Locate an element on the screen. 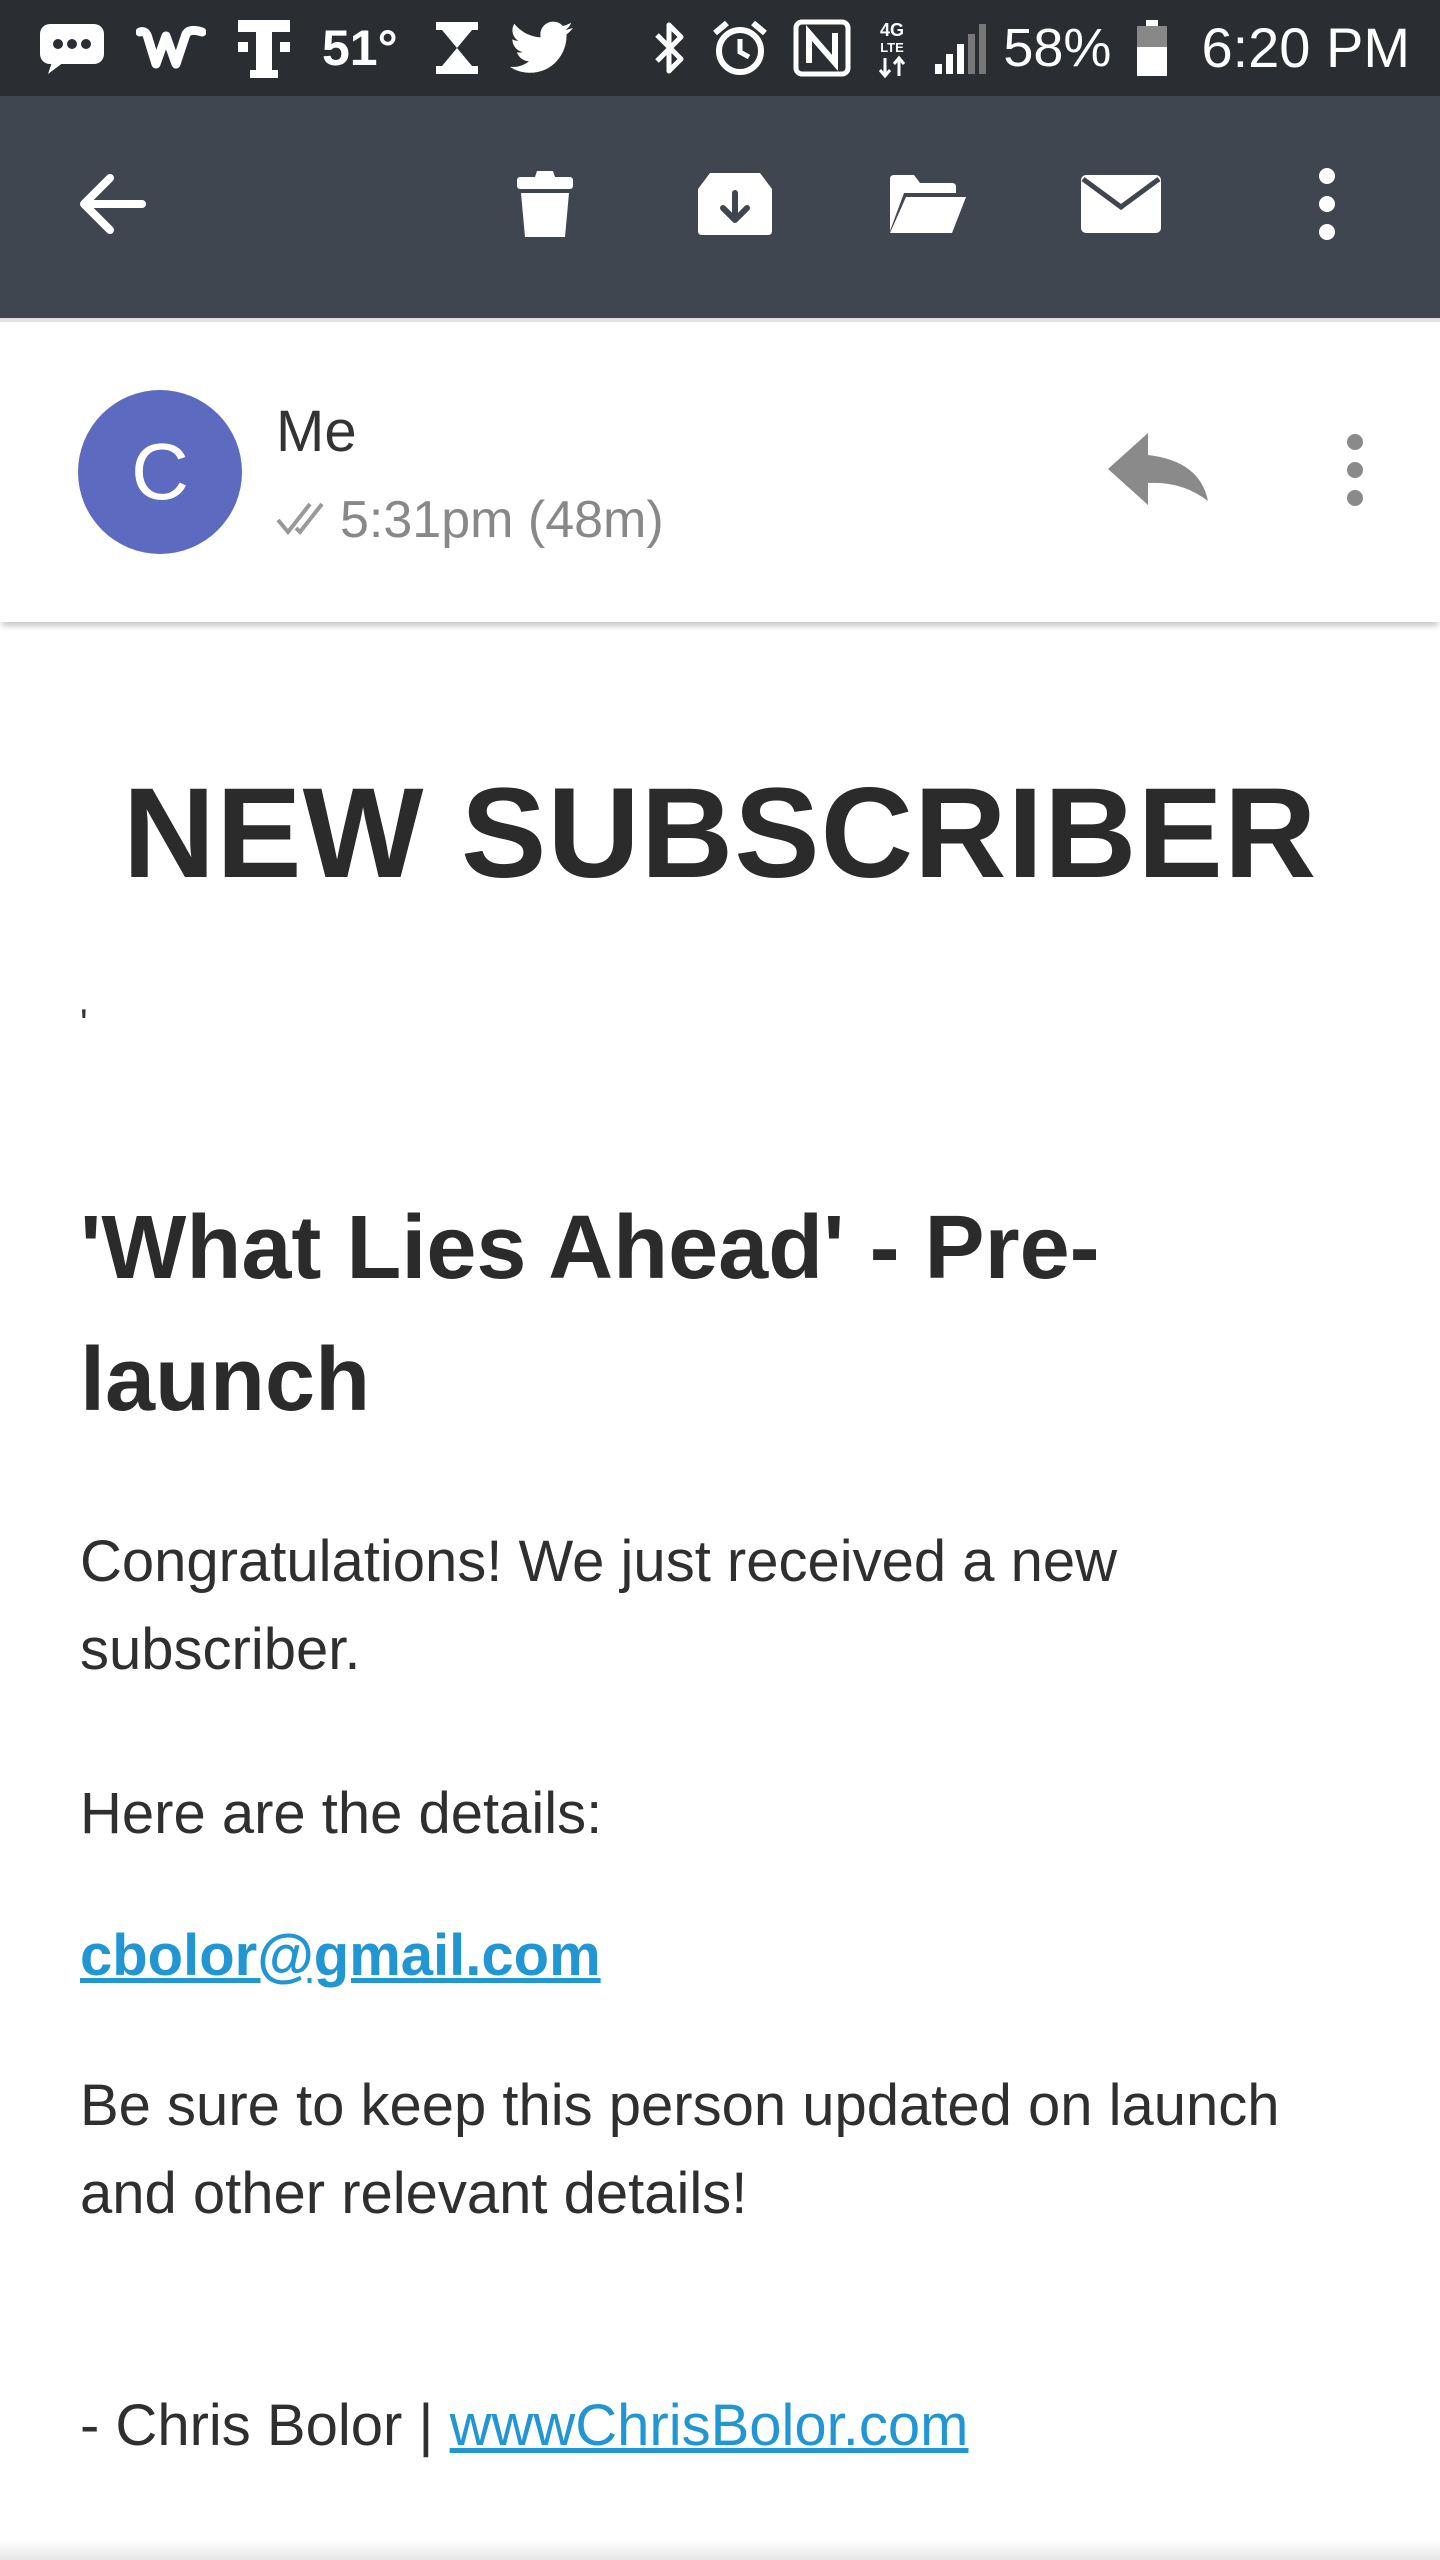 This screenshot has height=2560, width=1440. tmobile-icon is located at coordinates (264, 48).